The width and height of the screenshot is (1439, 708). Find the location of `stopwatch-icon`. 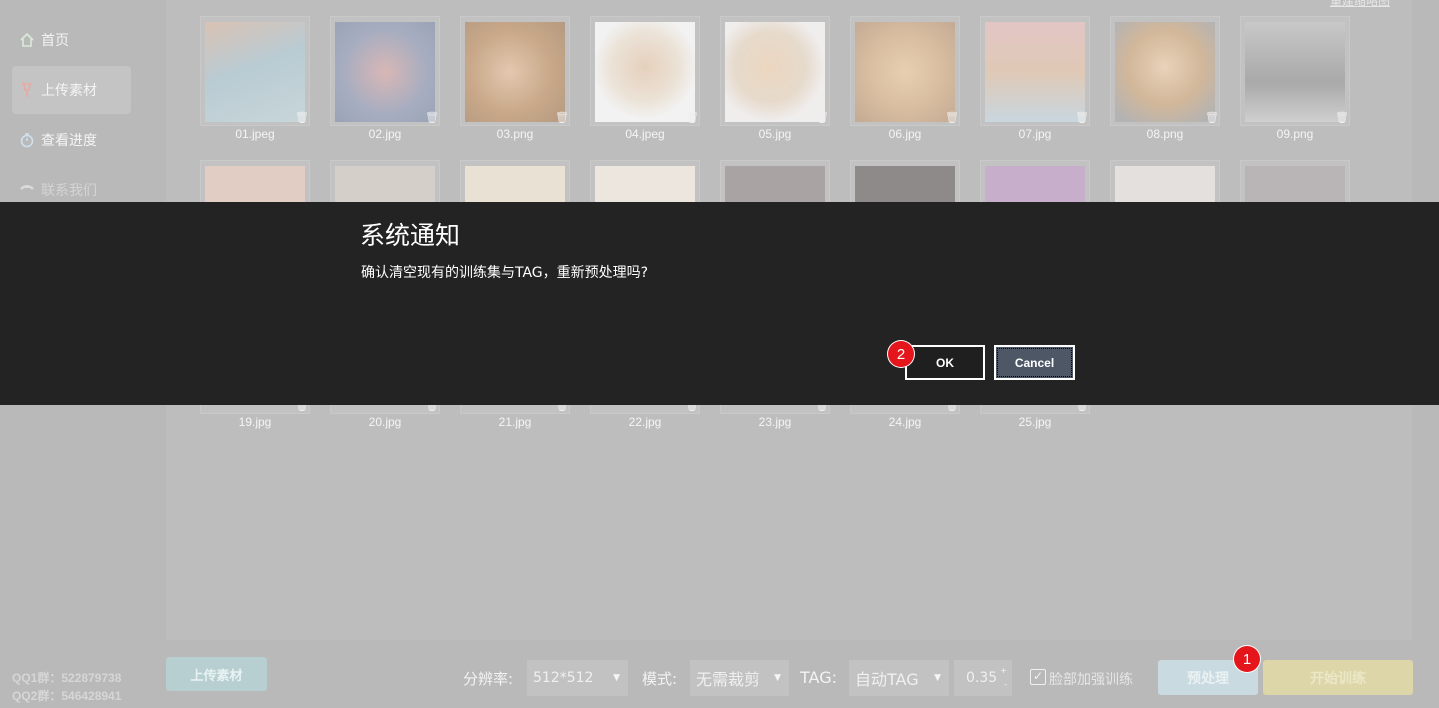

stopwatch-icon is located at coordinates (27, 140).